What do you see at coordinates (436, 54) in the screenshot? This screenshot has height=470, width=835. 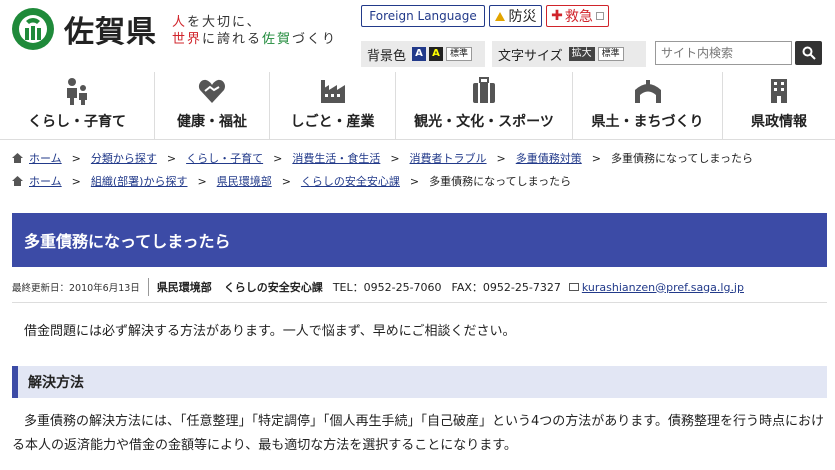 I see `bg-yellow-button: A` at bounding box center [436, 54].